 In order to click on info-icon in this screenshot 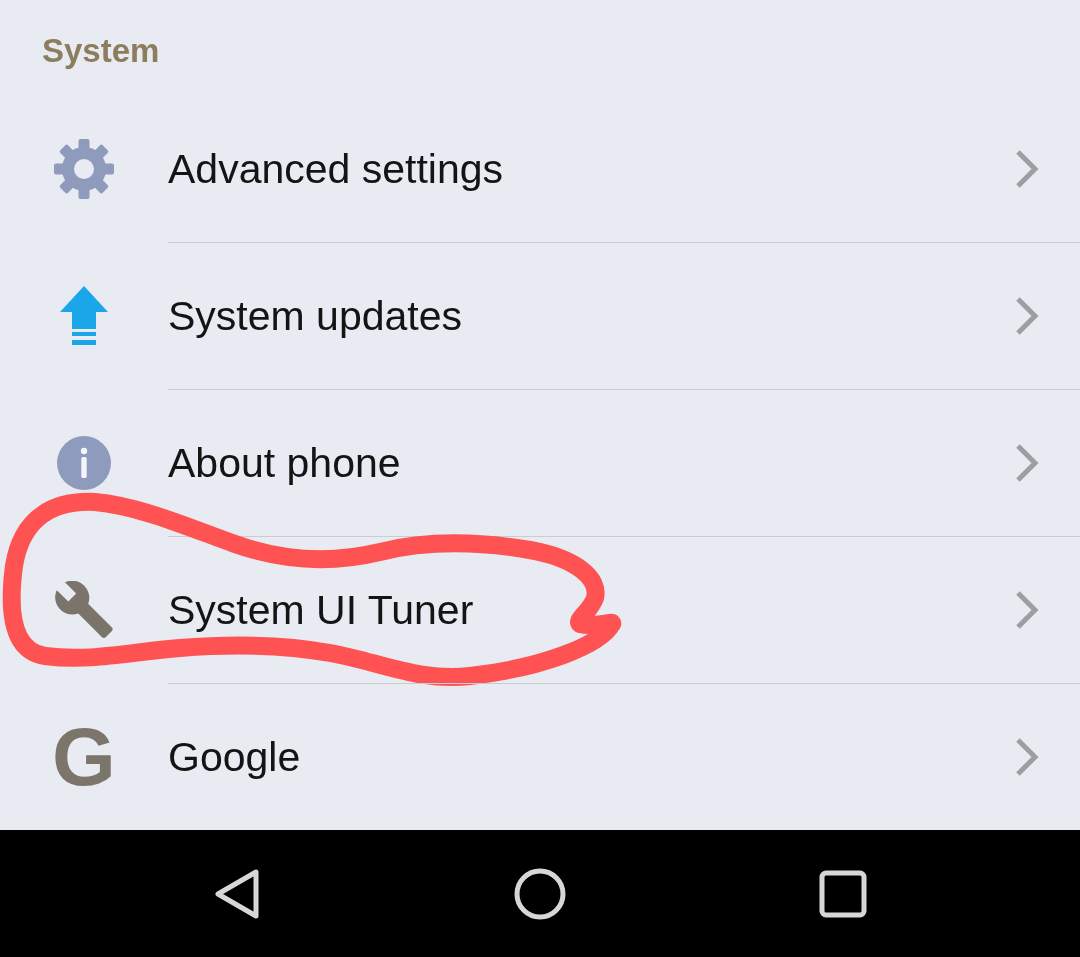, I will do `click(84, 463)`.